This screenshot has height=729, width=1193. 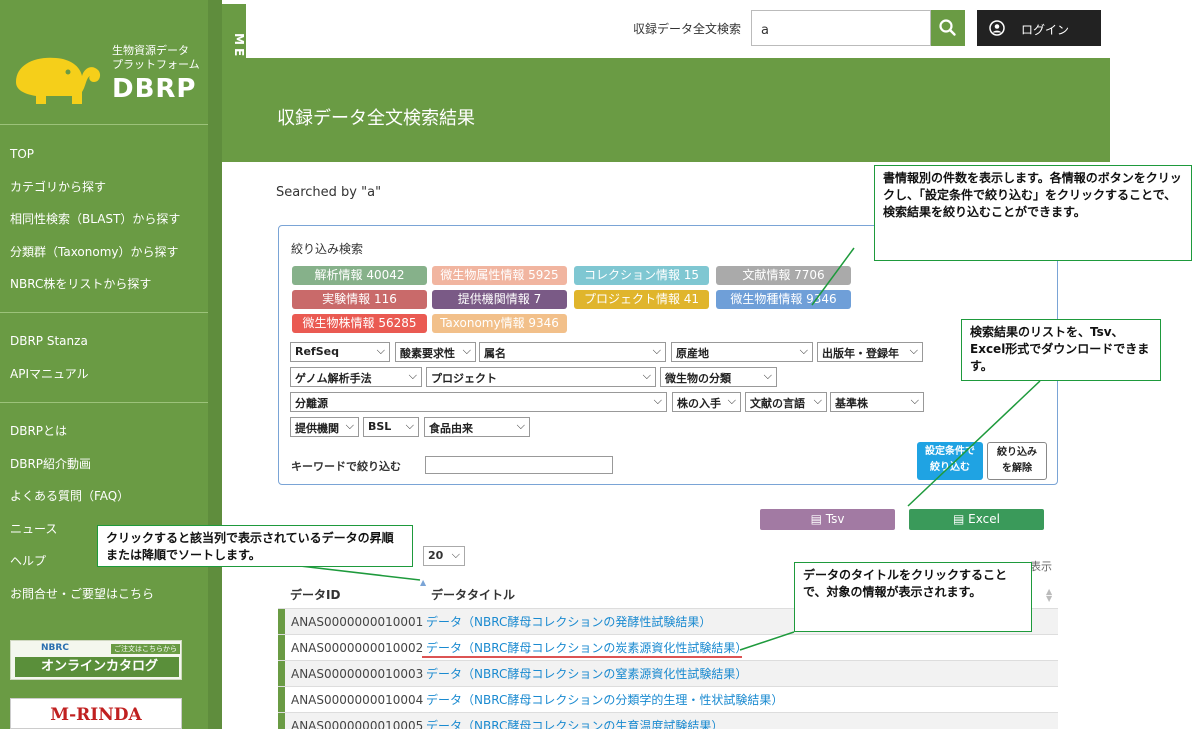 I want to click on nav-item-stanza: DBRP Stanza, so click(x=49, y=349).